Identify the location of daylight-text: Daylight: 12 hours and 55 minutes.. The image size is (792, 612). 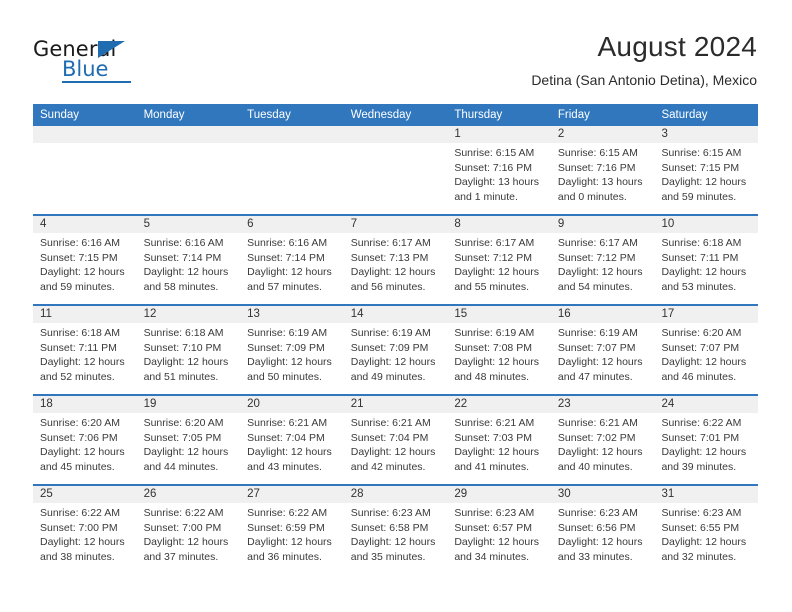
(496, 279).